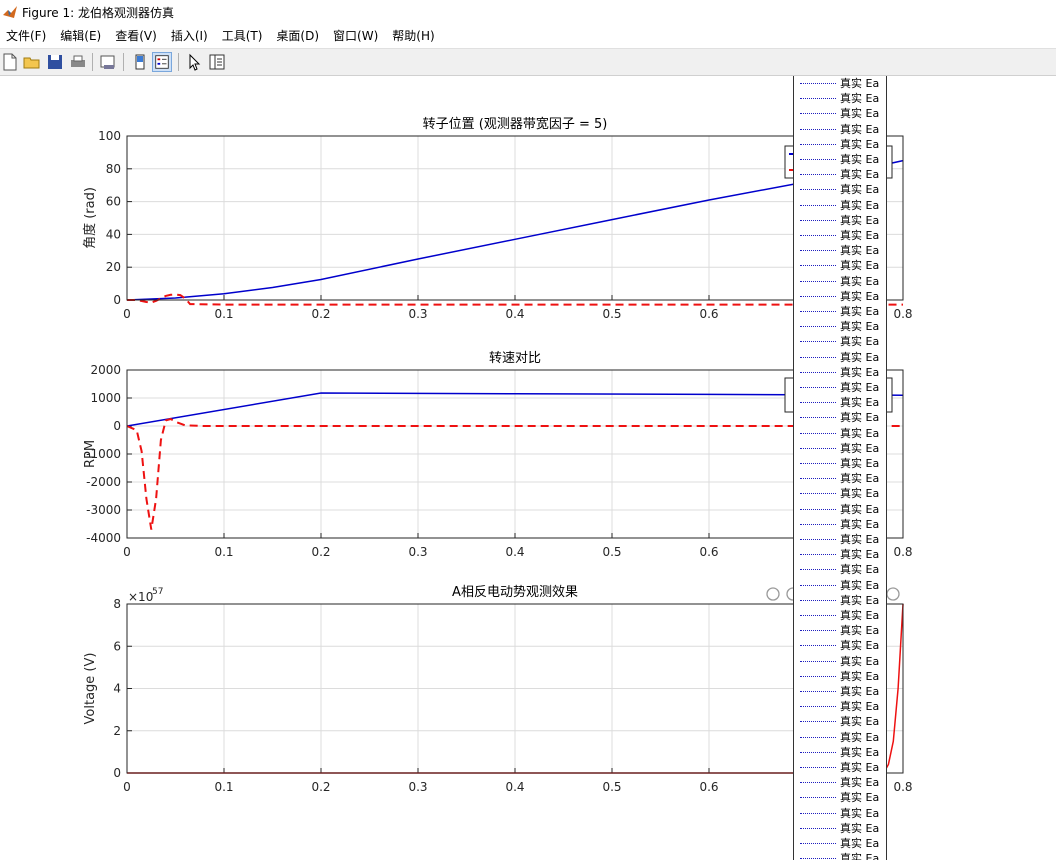 The width and height of the screenshot is (1056, 860). What do you see at coordinates (113, 267) in the screenshot?
I see `y-tick-label: 20` at bounding box center [113, 267].